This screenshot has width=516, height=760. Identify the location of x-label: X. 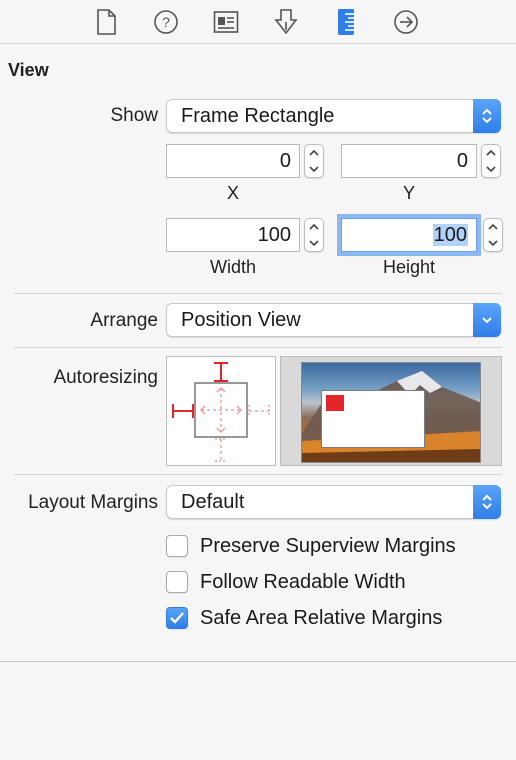
(232, 193).